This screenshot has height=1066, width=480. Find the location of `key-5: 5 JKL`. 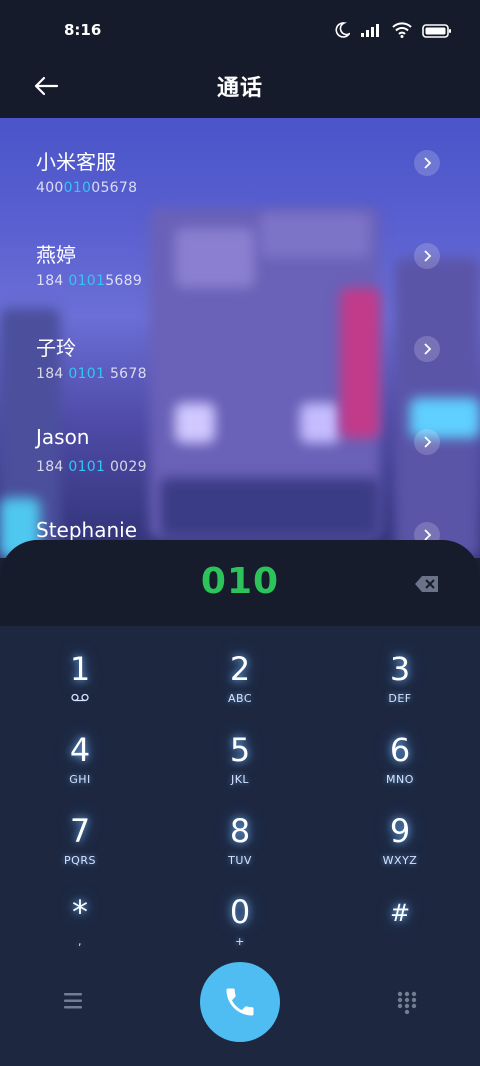

key-5: 5 JKL is located at coordinates (240, 747).